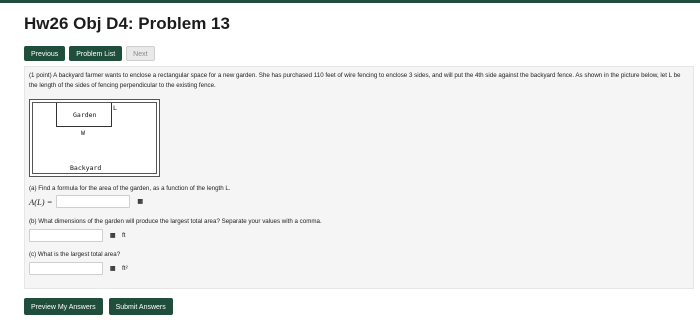 The height and width of the screenshot is (325, 700). I want to click on backyard-label: Backyard, so click(86, 168).